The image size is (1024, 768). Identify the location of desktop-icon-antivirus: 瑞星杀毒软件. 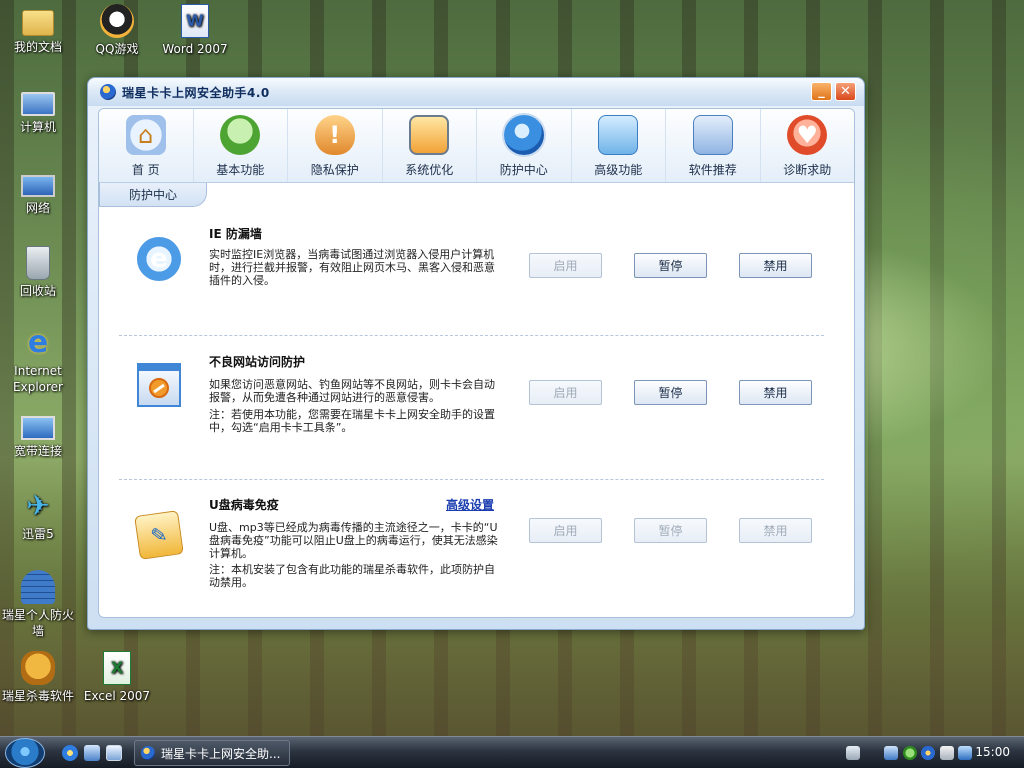
(38, 677).